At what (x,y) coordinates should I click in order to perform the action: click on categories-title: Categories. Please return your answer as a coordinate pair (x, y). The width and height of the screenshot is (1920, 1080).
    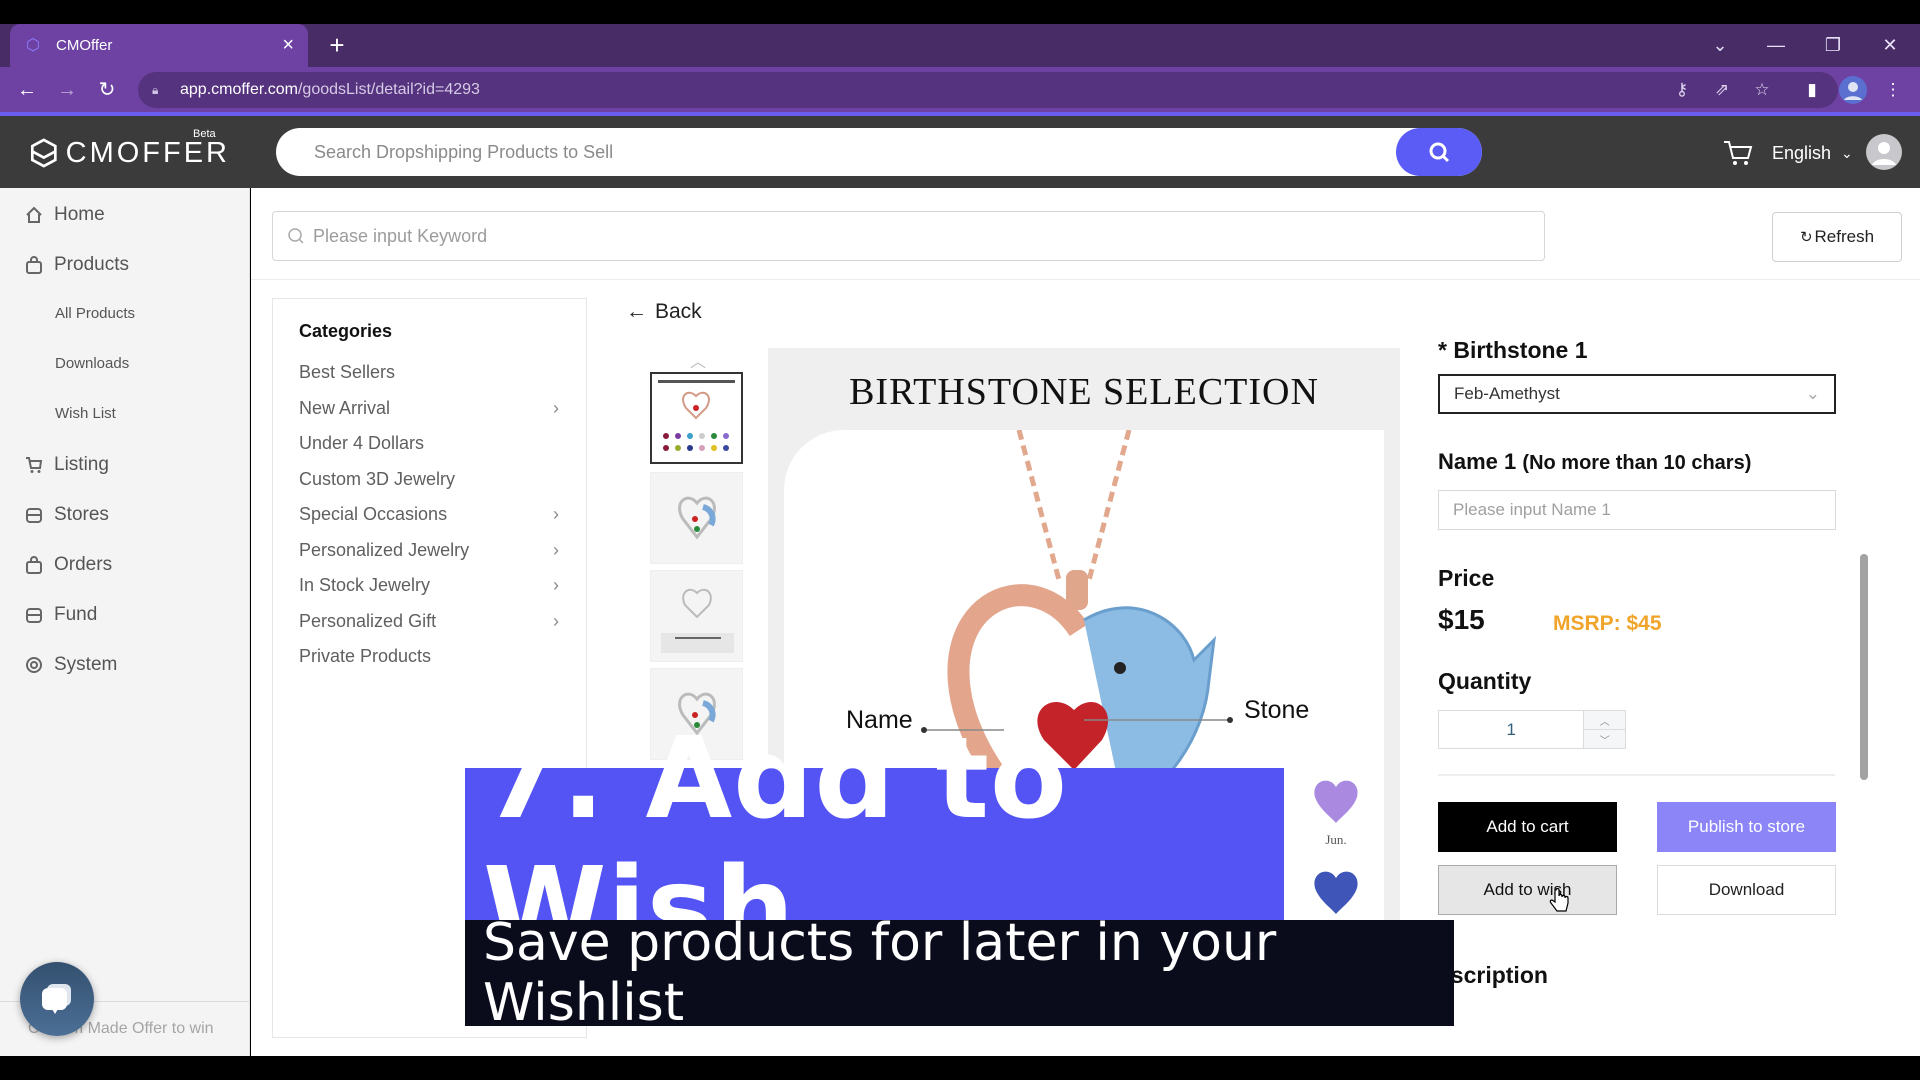
    Looking at the image, I should click on (346, 331).